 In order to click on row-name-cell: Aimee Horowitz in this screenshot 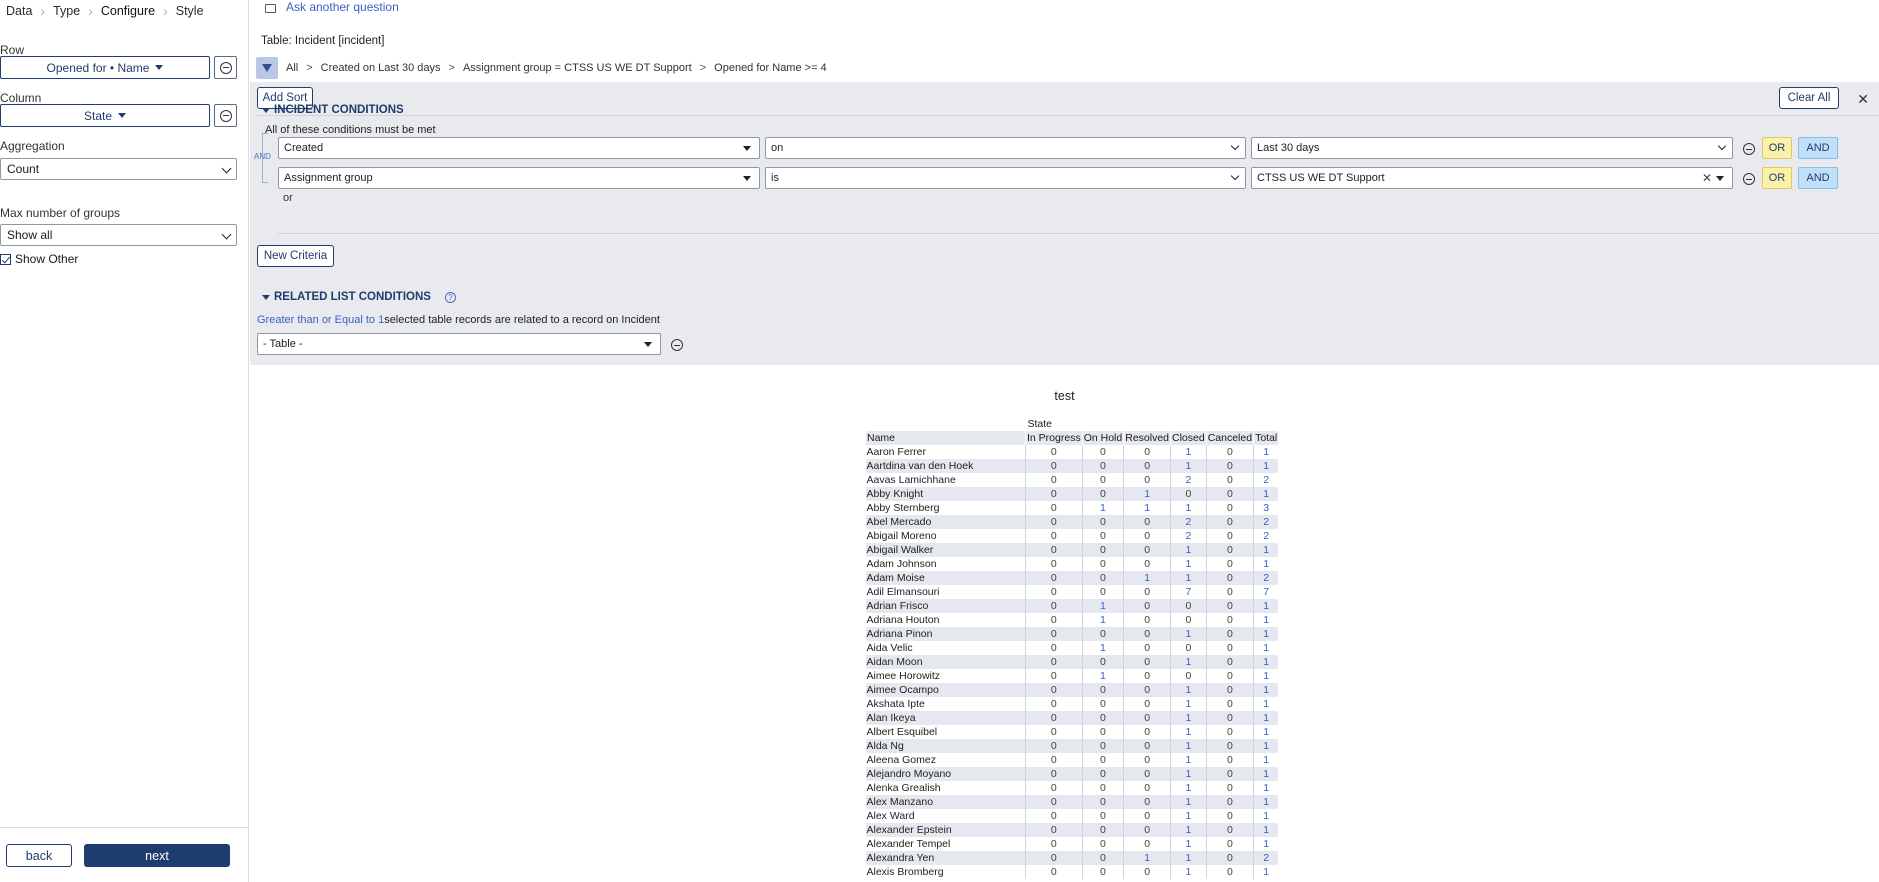, I will do `click(946, 676)`.